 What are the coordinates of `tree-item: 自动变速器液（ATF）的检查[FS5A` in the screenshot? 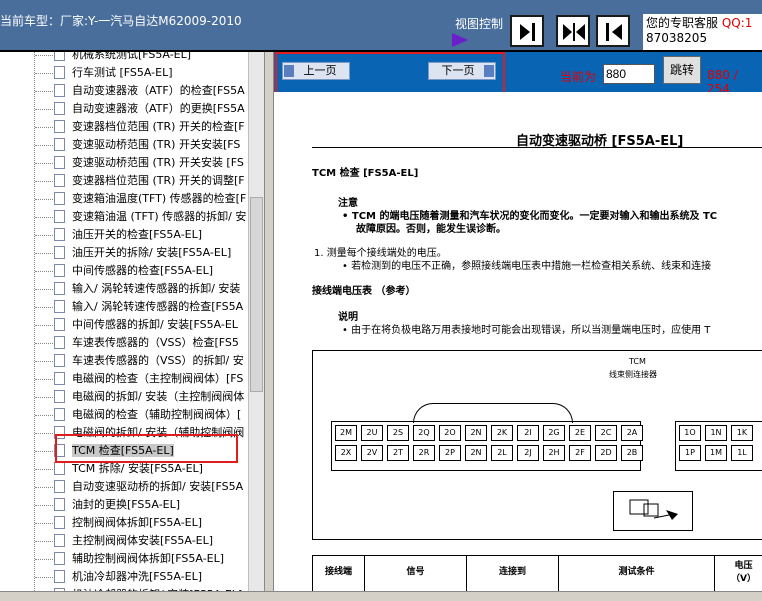 It's located at (154, 91).